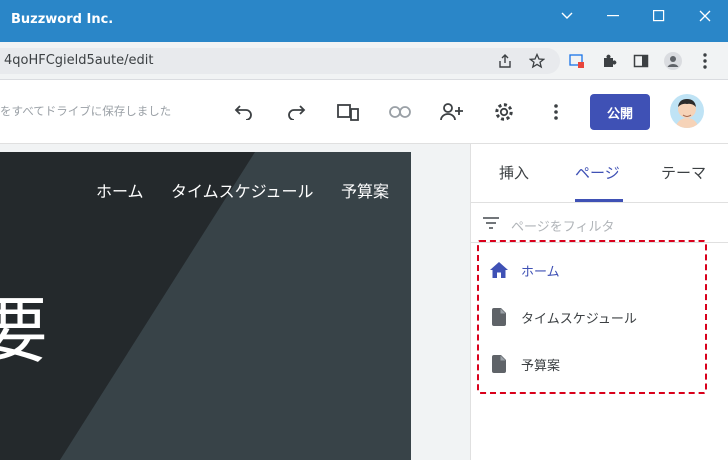 This screenshot has height=460, width=728. I want to click on page-item-home: ホーム, so click(524, 270).